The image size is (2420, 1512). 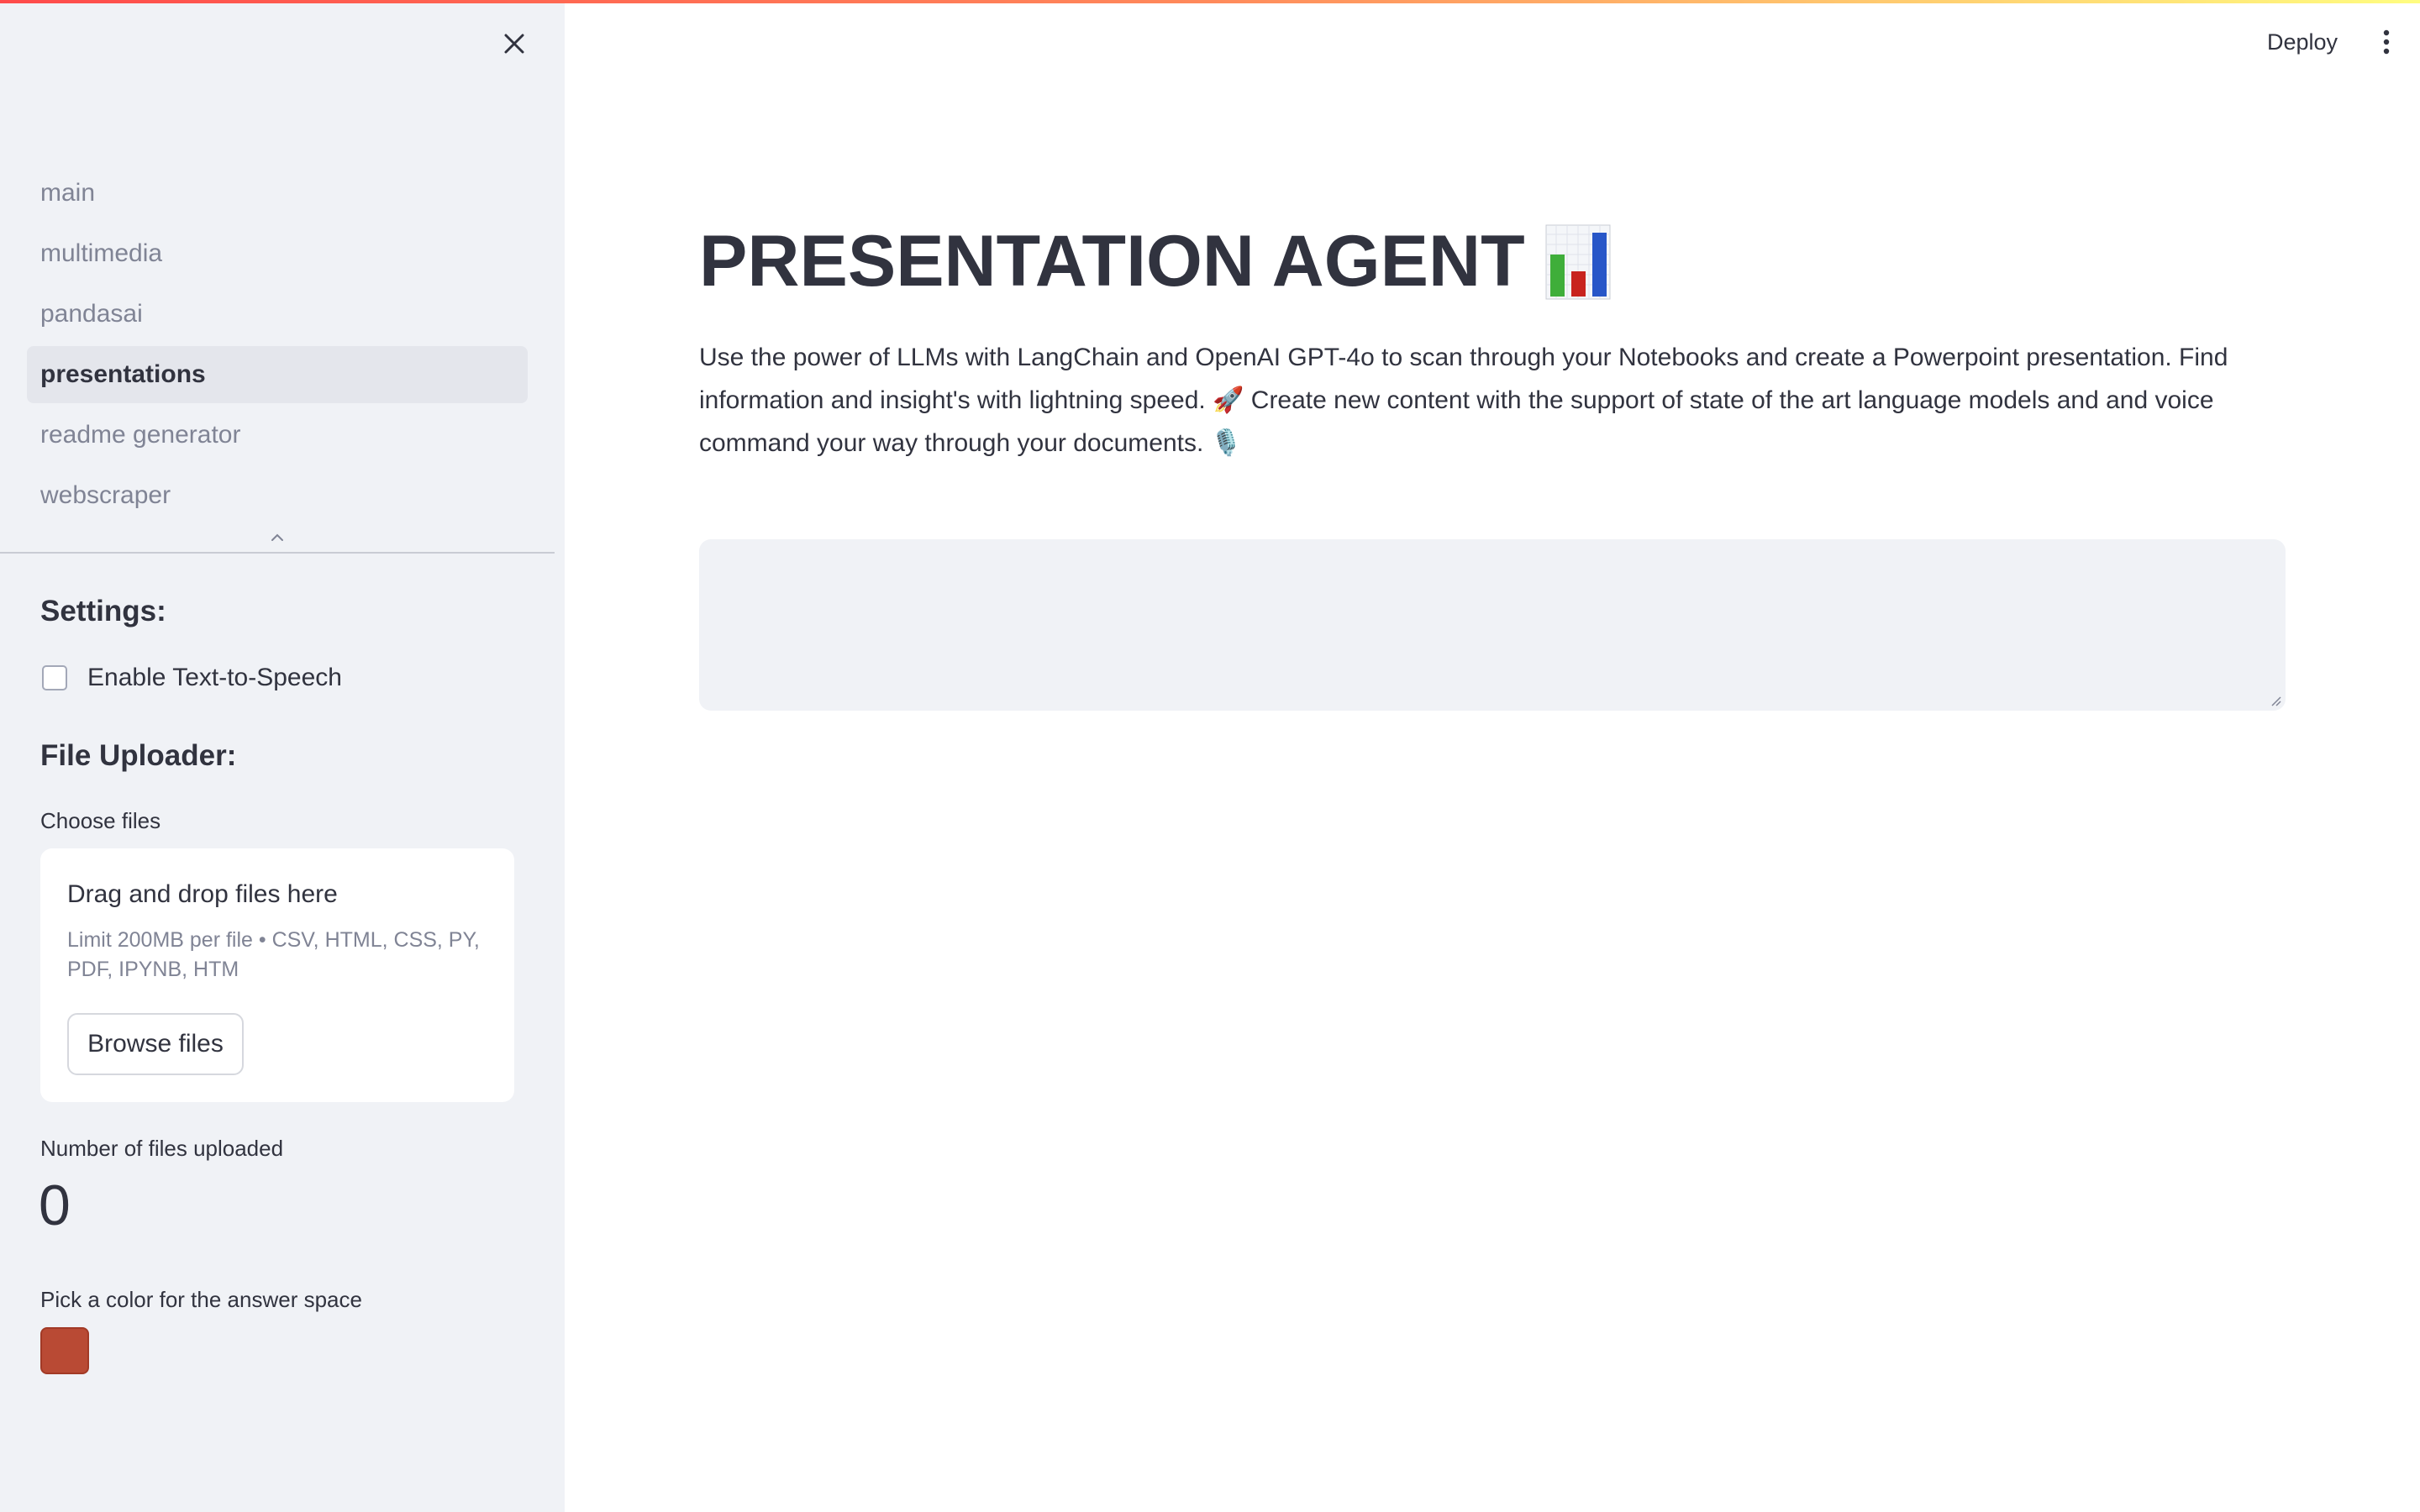 I want to click on answer-textarea, so click(x=1493, y=625).